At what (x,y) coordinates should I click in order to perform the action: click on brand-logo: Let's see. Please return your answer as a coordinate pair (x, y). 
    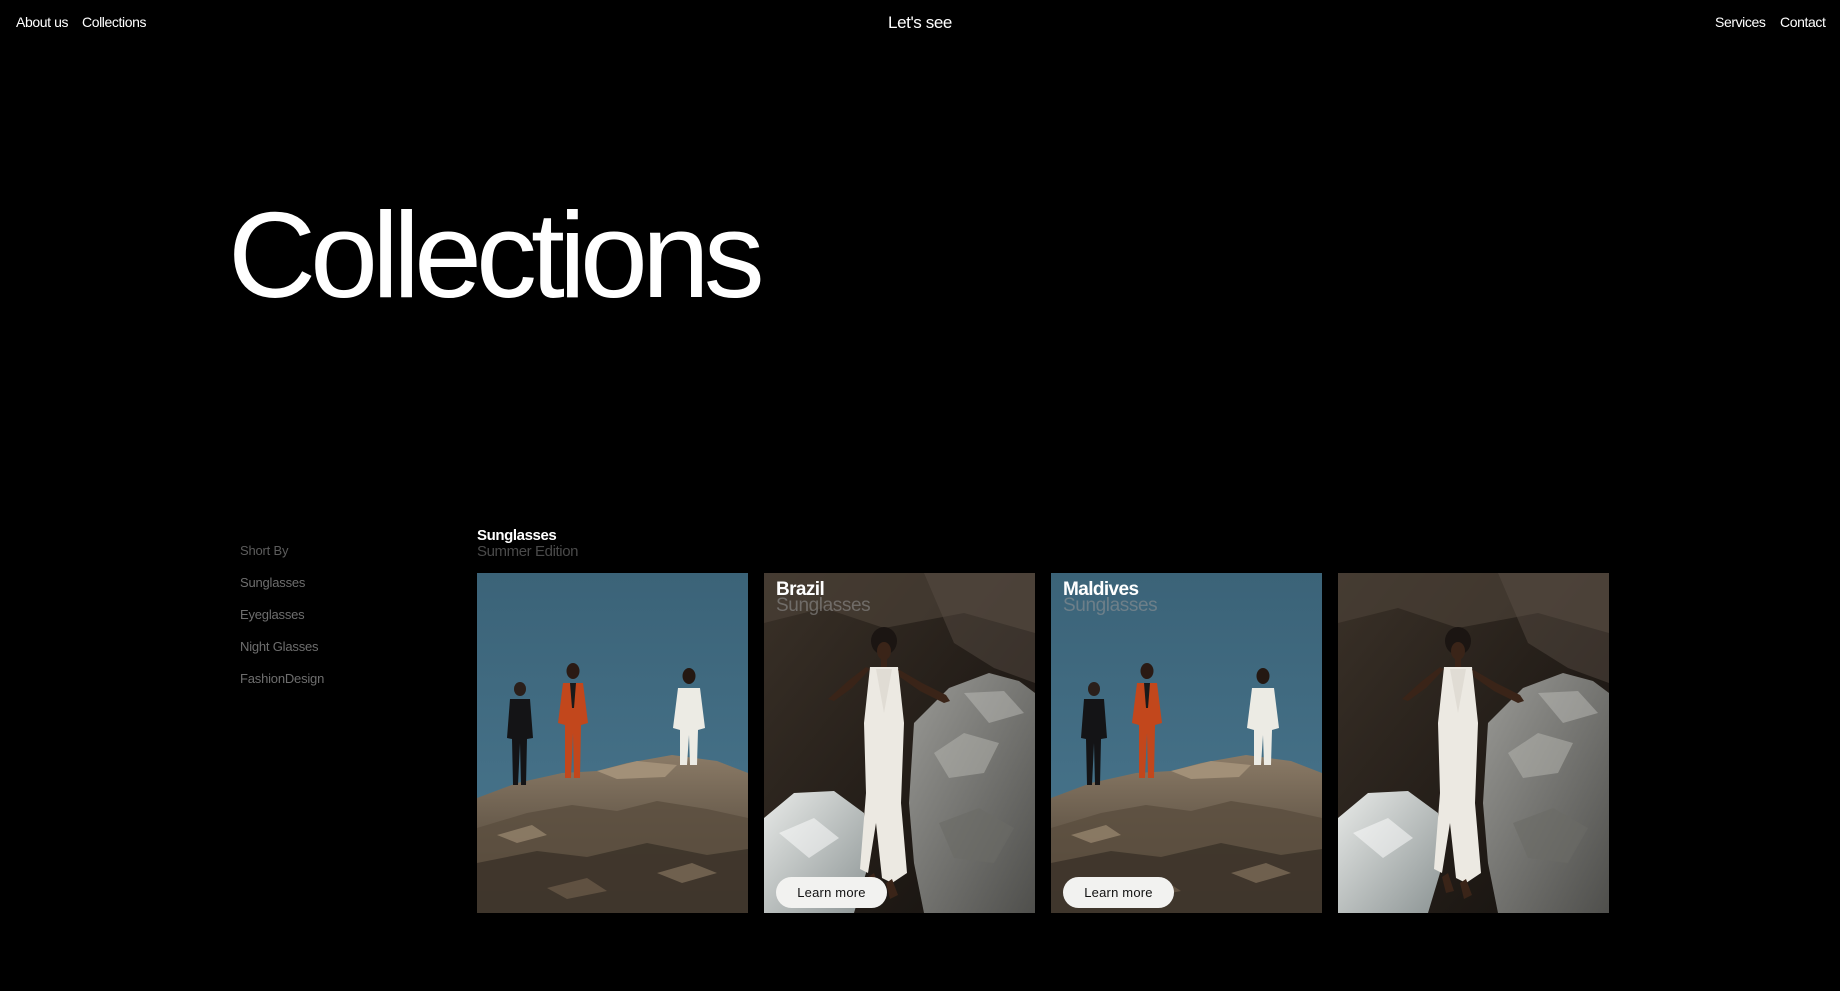
    Looking at the image, I should click on (920, 22).